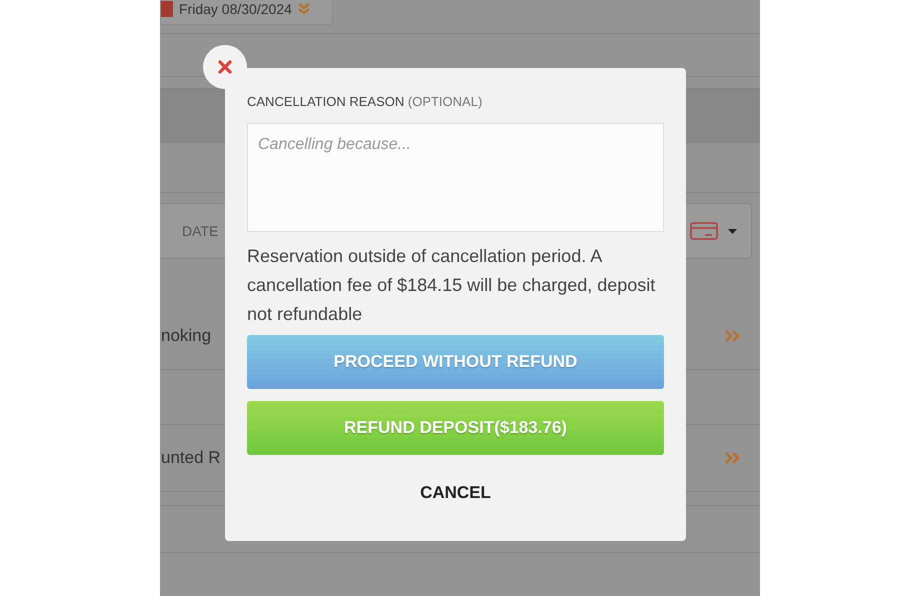 The height and width of the screenshot is (596, 920). I want to click on cancel-button: CANCEL, so click(455, 493).